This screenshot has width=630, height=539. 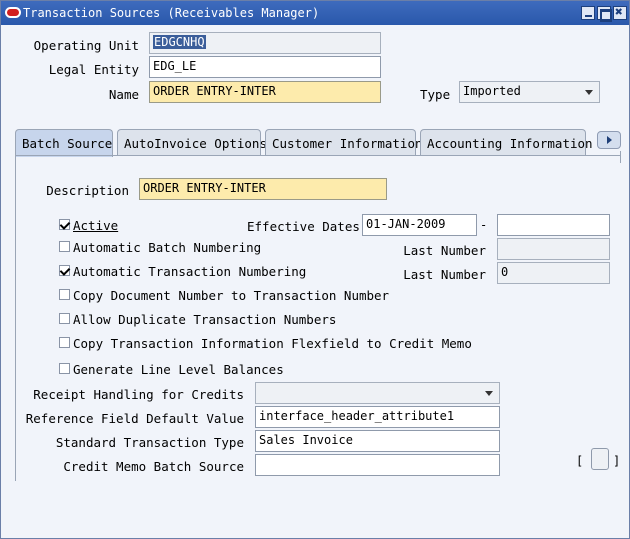 What do you see at coordinates (149, 442) in the screenshot?
I see `standard-trx-type-label: Standard Transaction Type` at bounding box center [149, 442].